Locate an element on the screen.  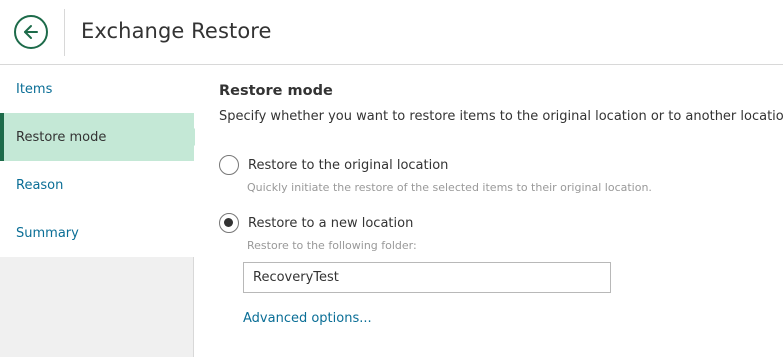
radio-new-location: Restore to a new location is located at coordinates (316, 223).